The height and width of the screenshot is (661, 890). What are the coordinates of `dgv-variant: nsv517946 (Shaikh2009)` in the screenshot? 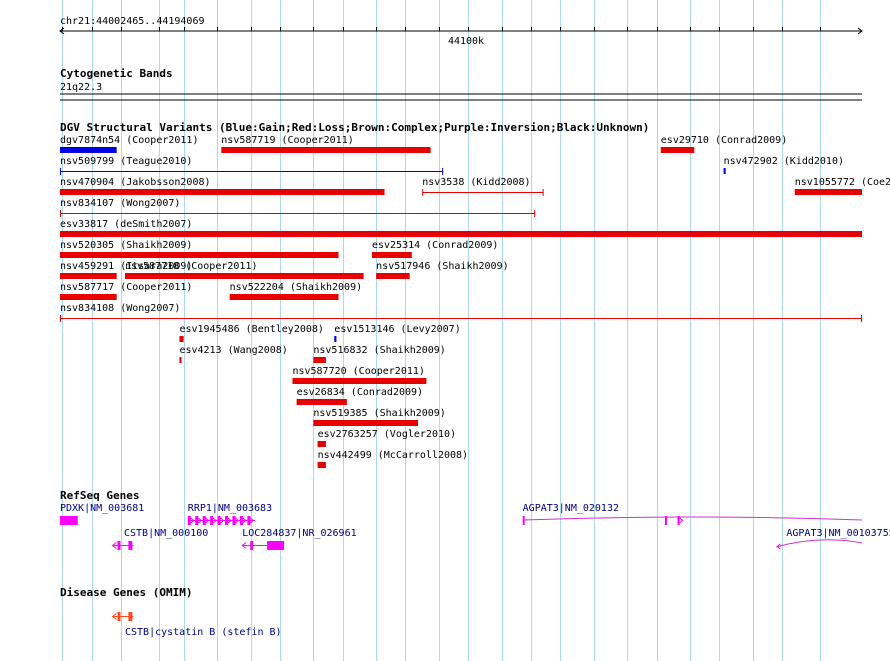 It's located at (442, 270).